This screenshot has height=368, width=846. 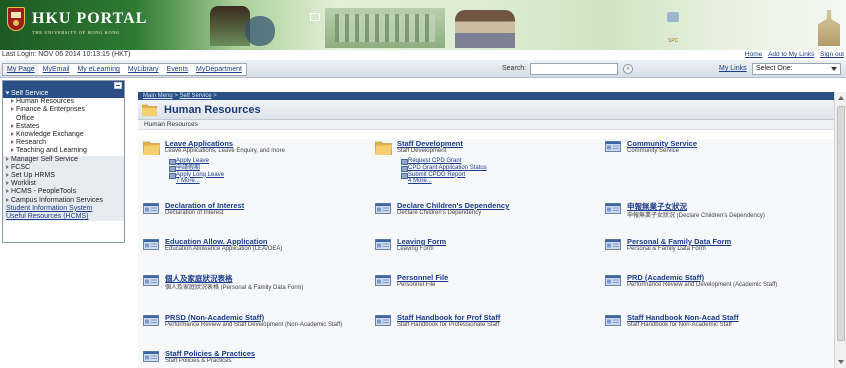 I want to click on card-title-link: Community Service, so click(x=662, y=143).